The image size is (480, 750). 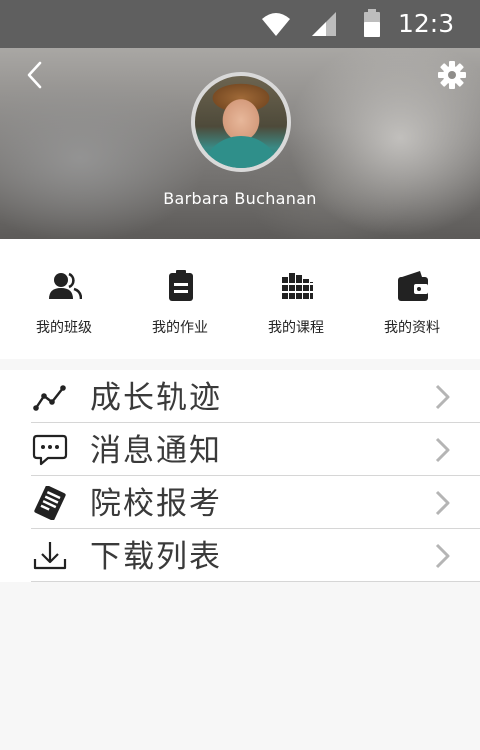 What do you see at coordinates (276, 24) in the screenshot?
I see `wifi-icon` at bounding box center [276, 24].